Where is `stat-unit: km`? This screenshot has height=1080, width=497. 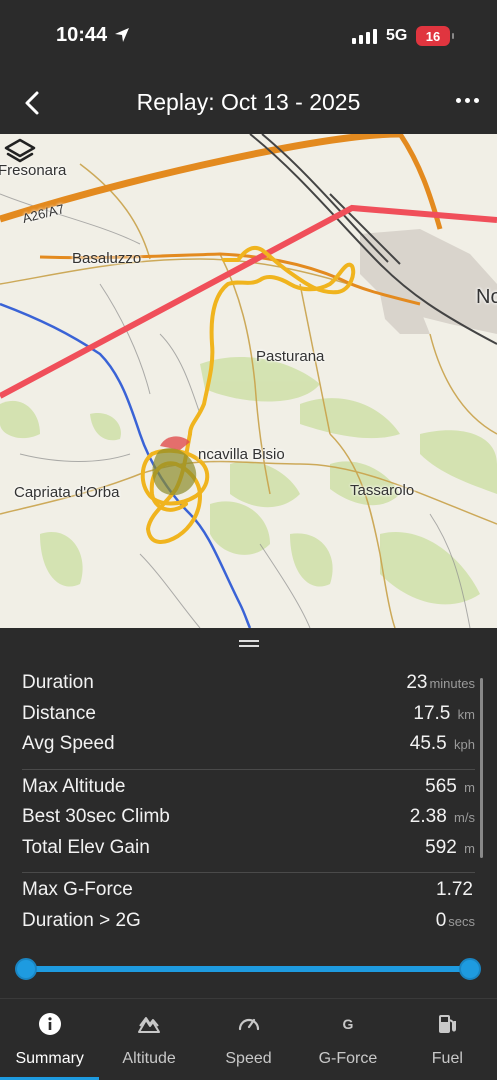 stat-unit: km is located at coordinates (466, 714).